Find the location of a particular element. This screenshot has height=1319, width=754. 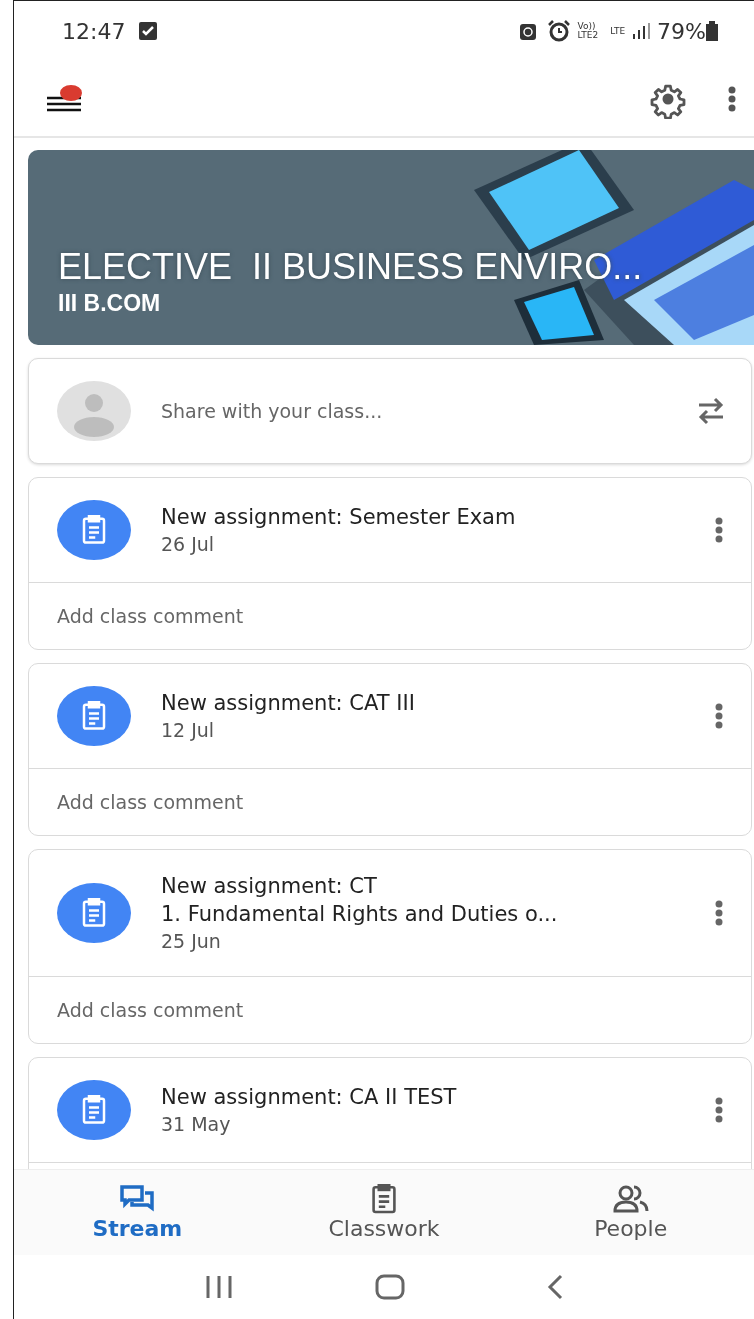

chat-icon is located at coordinates (137, 1199).